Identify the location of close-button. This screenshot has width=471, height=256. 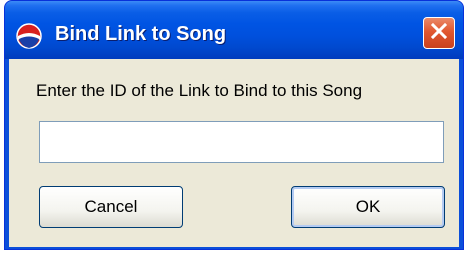
(439, 33).